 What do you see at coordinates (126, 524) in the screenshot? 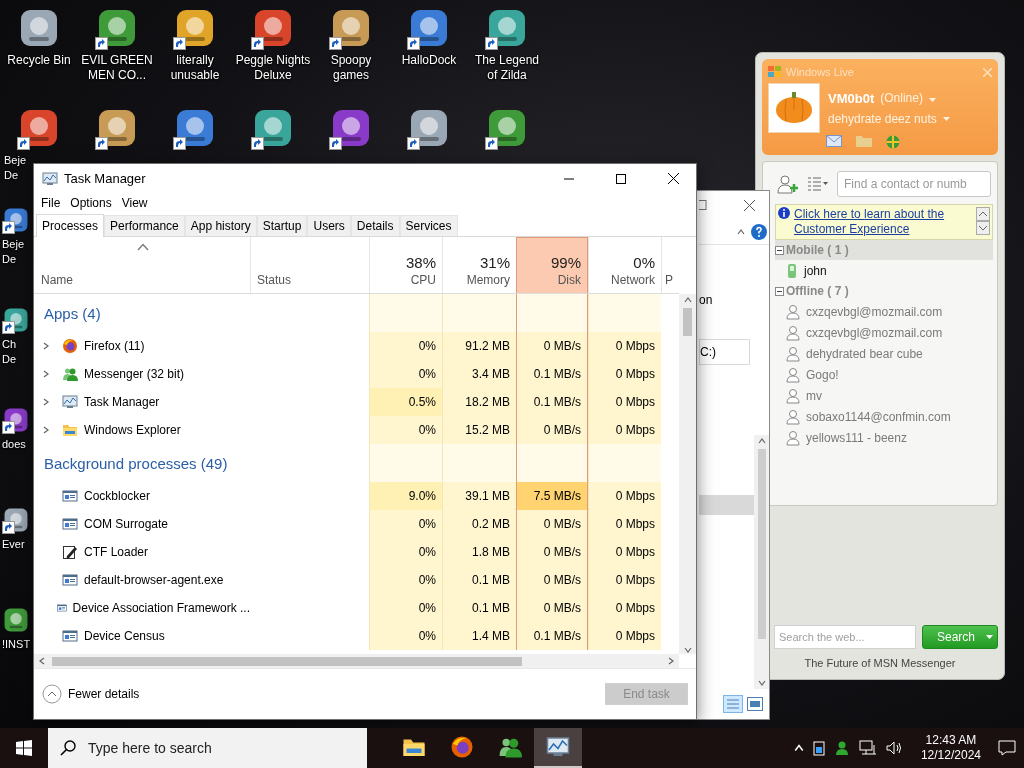
I see `process-name: COM Surrogate` at bounding box center [126, 524].